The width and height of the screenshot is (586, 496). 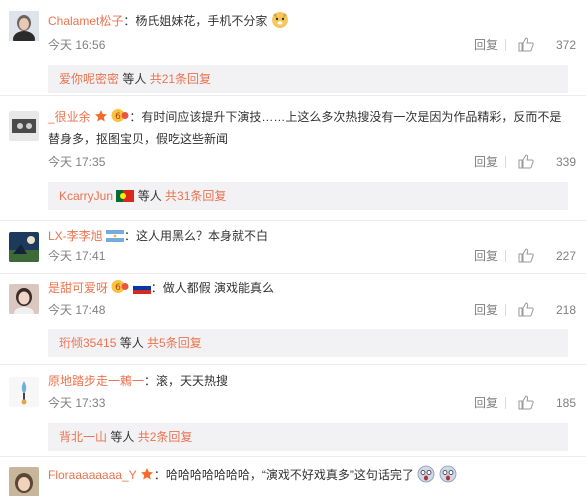 What do you see at coordinates (86, 196) in the screenshot?
I see `reply-username-link: KcarryJun` at bounding box center [86, 196].